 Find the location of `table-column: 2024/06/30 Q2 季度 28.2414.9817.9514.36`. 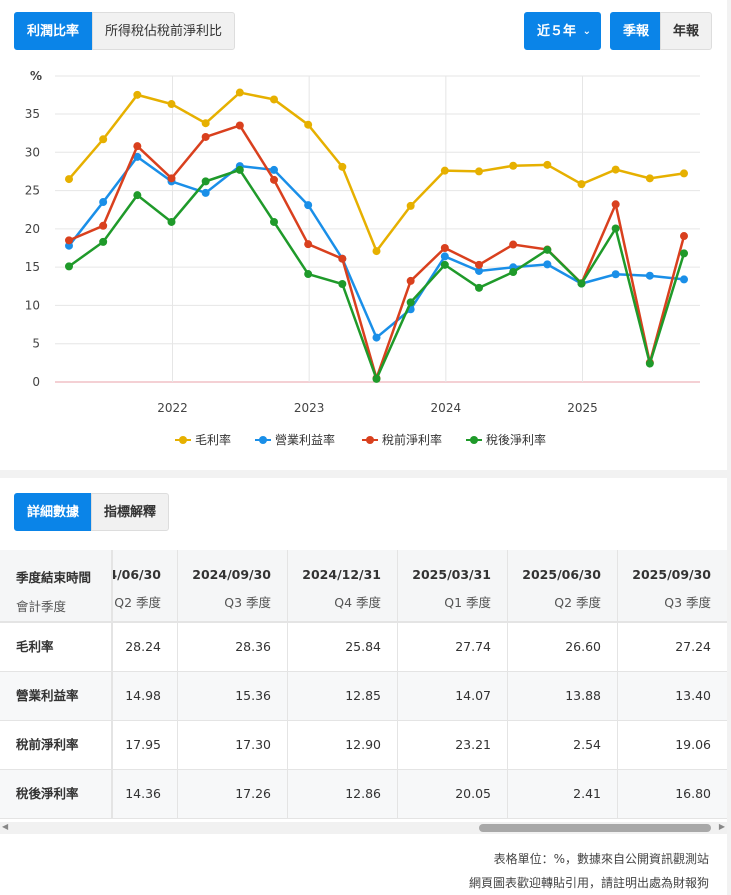

table-column: 2024/06/30 Q2 季度 28.2414.9817.9514.36 is located at coordinates (145, 684).